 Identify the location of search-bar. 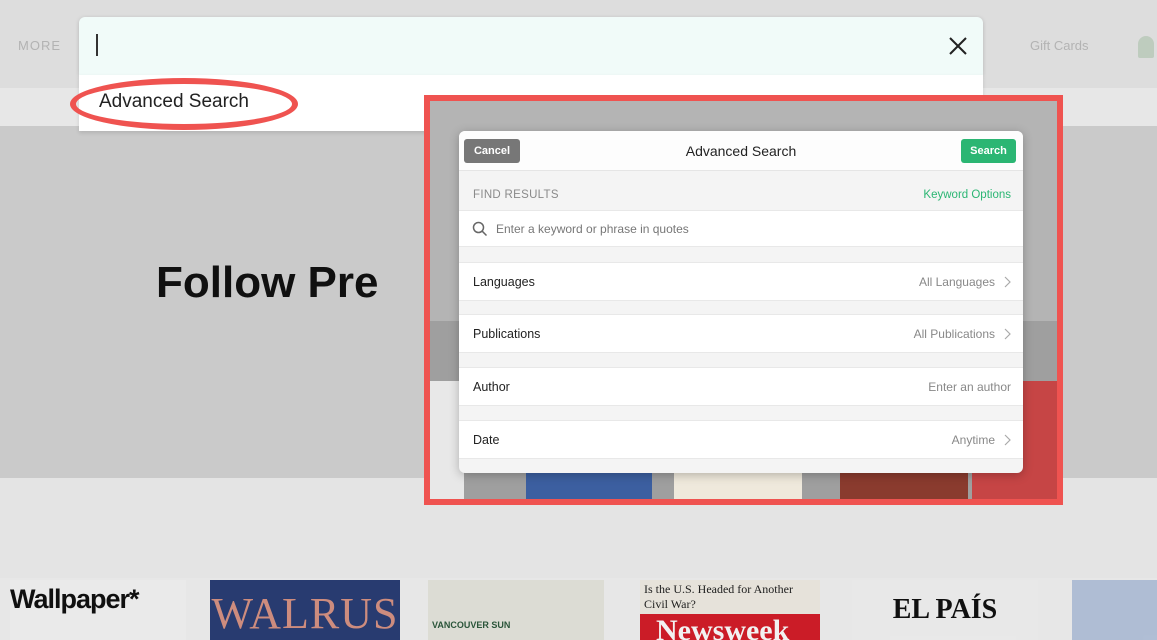
(531, 46).